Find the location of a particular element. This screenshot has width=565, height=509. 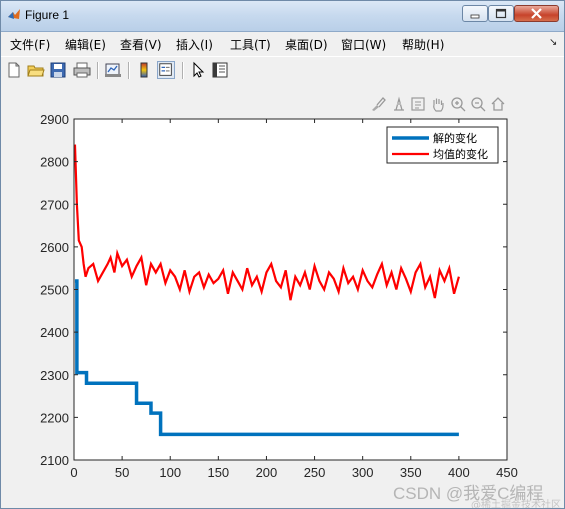

watermark-subtext: @稀土掘金技术社区 is located at coordinates (516, 504).